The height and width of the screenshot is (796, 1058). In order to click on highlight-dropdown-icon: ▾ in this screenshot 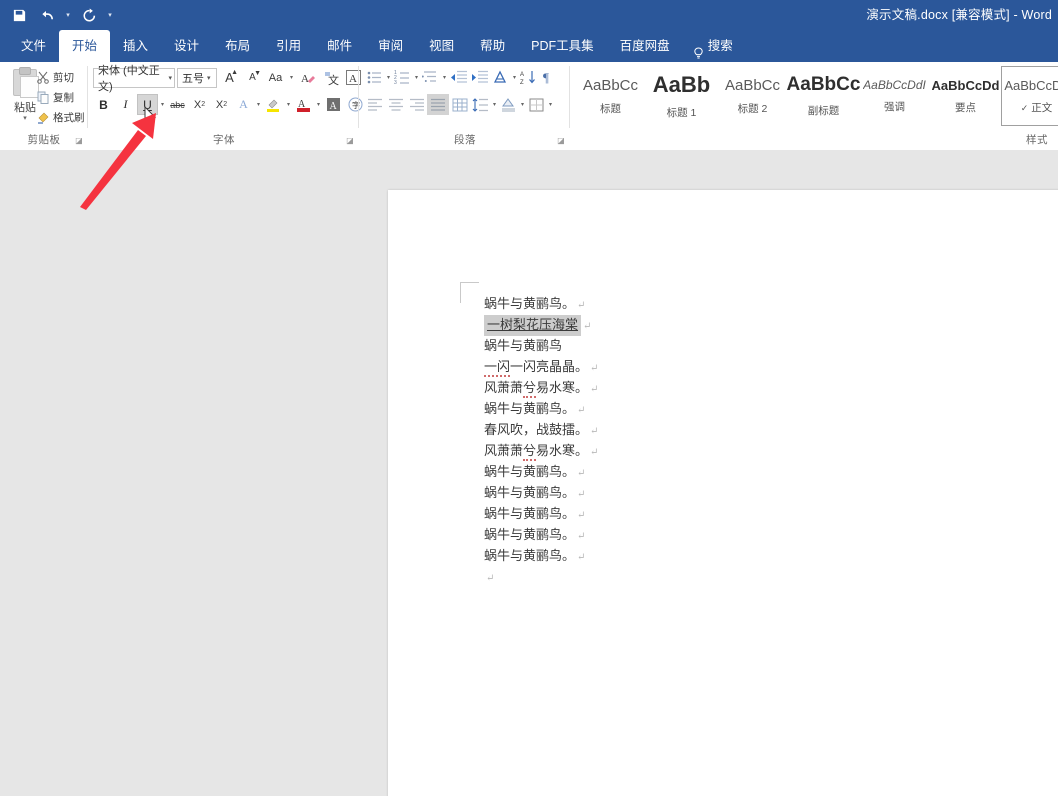, I will do `click(288, 104)`.